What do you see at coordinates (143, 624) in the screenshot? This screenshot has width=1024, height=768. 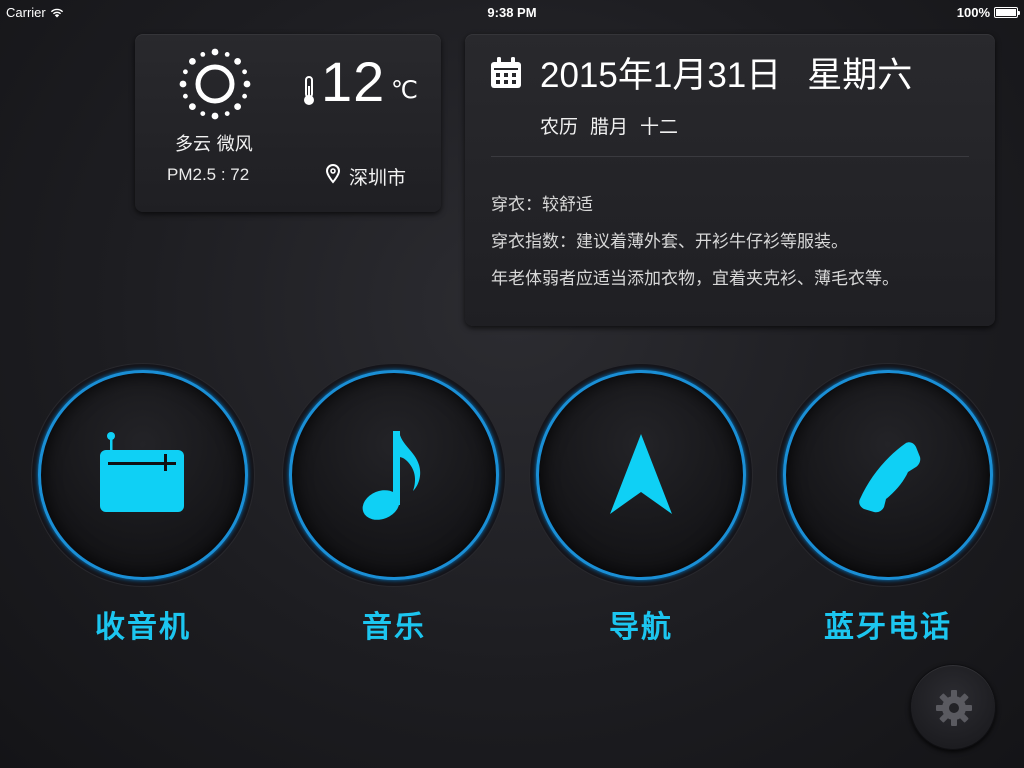 I see `radio-label: 收音机` at bounding box center [143, 624].